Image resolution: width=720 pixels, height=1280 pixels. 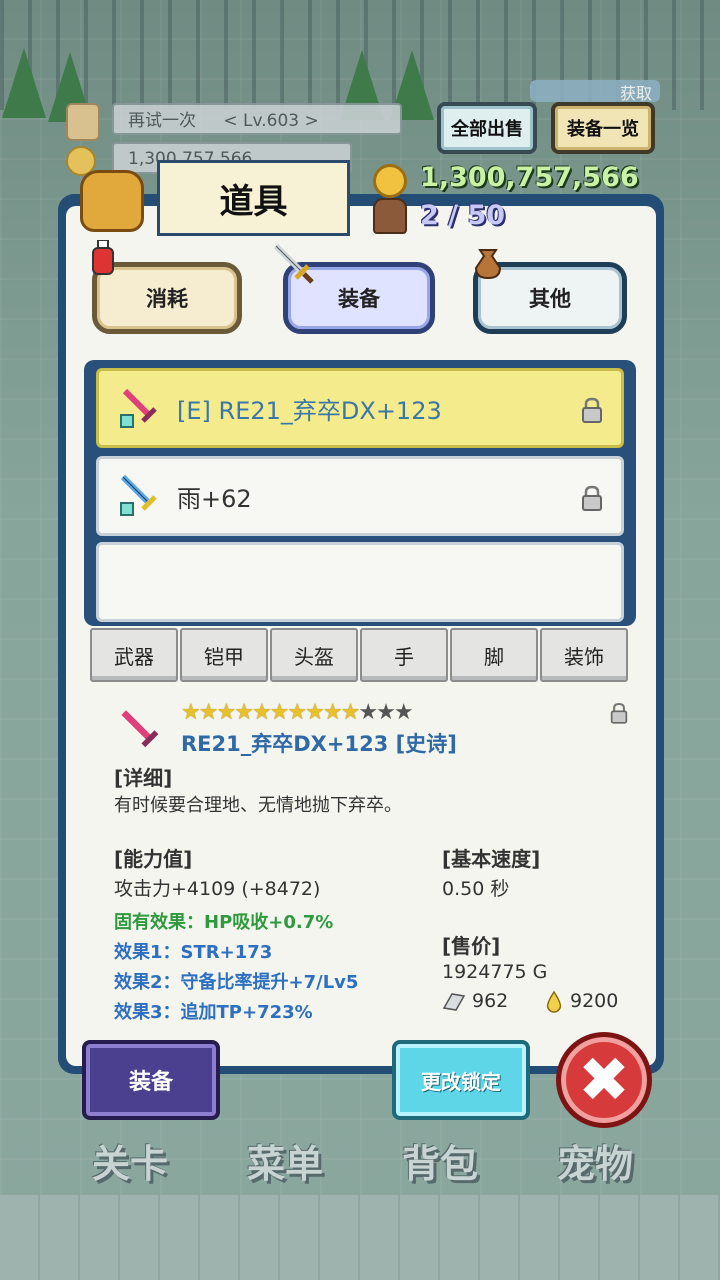 I want to click on nav-menu: 菜单, so click(x=285, y=1160).